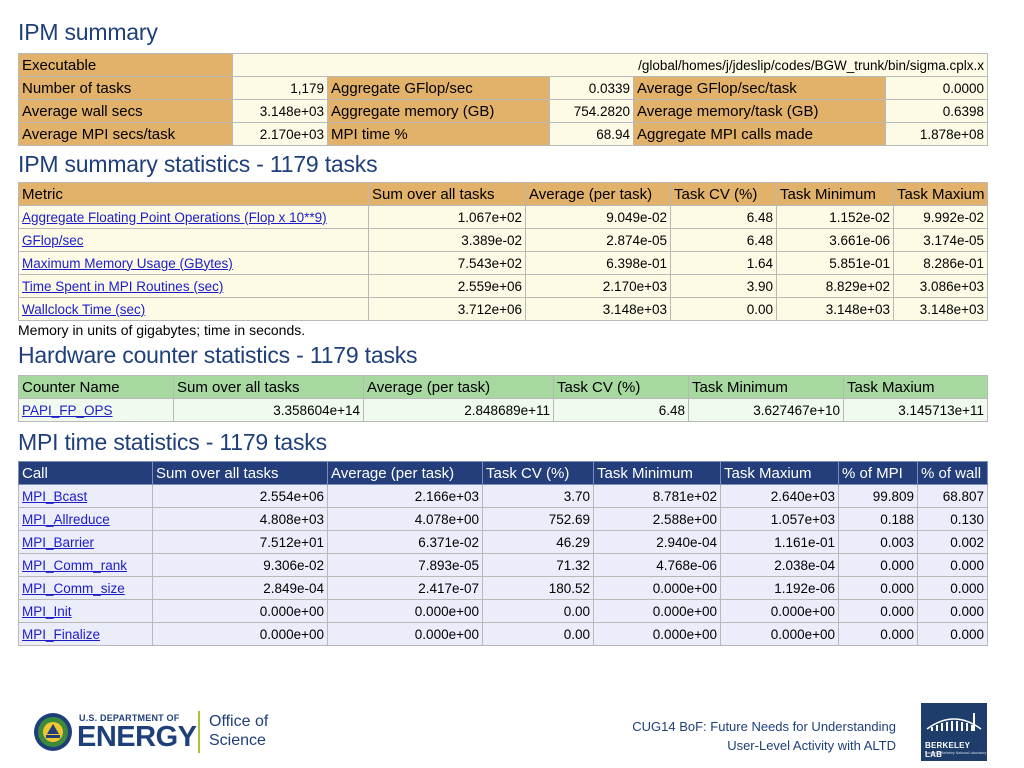 The width and height of the screenshot is (1024, 768). Describe the element at coordinates (405, 542) in the screenshot. I see `table-cell: 6.371e-02` at that location.